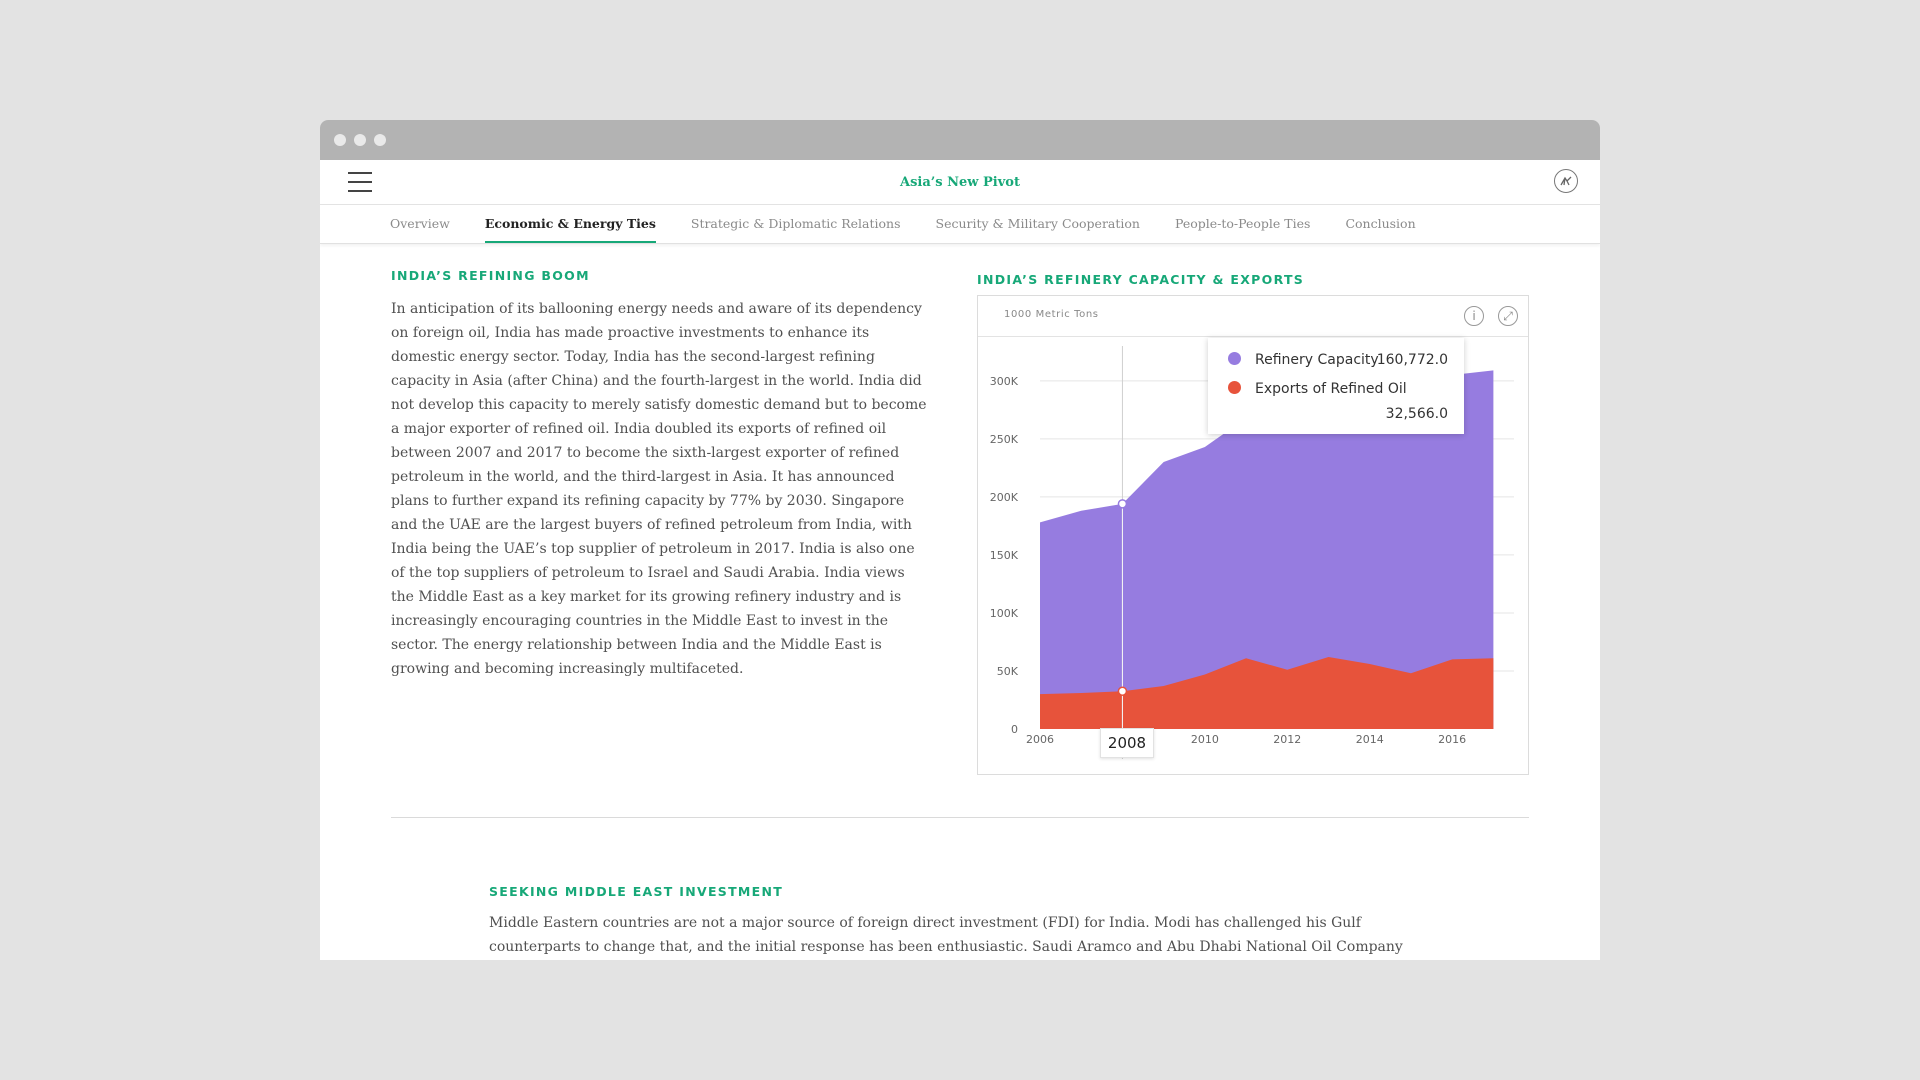 The width and height of the screenshot is (1920, 1080). Describe the element at coordinates (380, 140) in the screenshot. I see `window-maximize-dot` at that location.